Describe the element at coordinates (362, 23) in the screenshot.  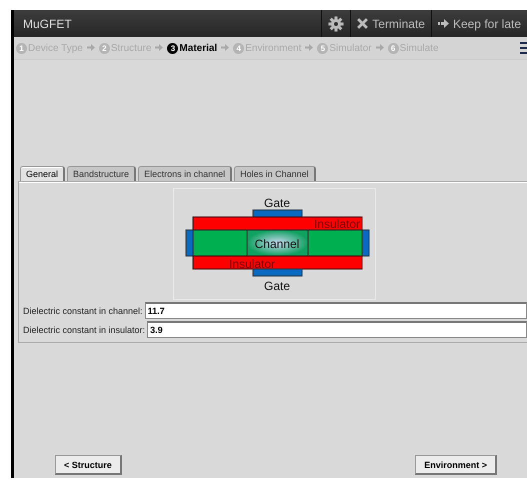
I see `close-icon` at that location.